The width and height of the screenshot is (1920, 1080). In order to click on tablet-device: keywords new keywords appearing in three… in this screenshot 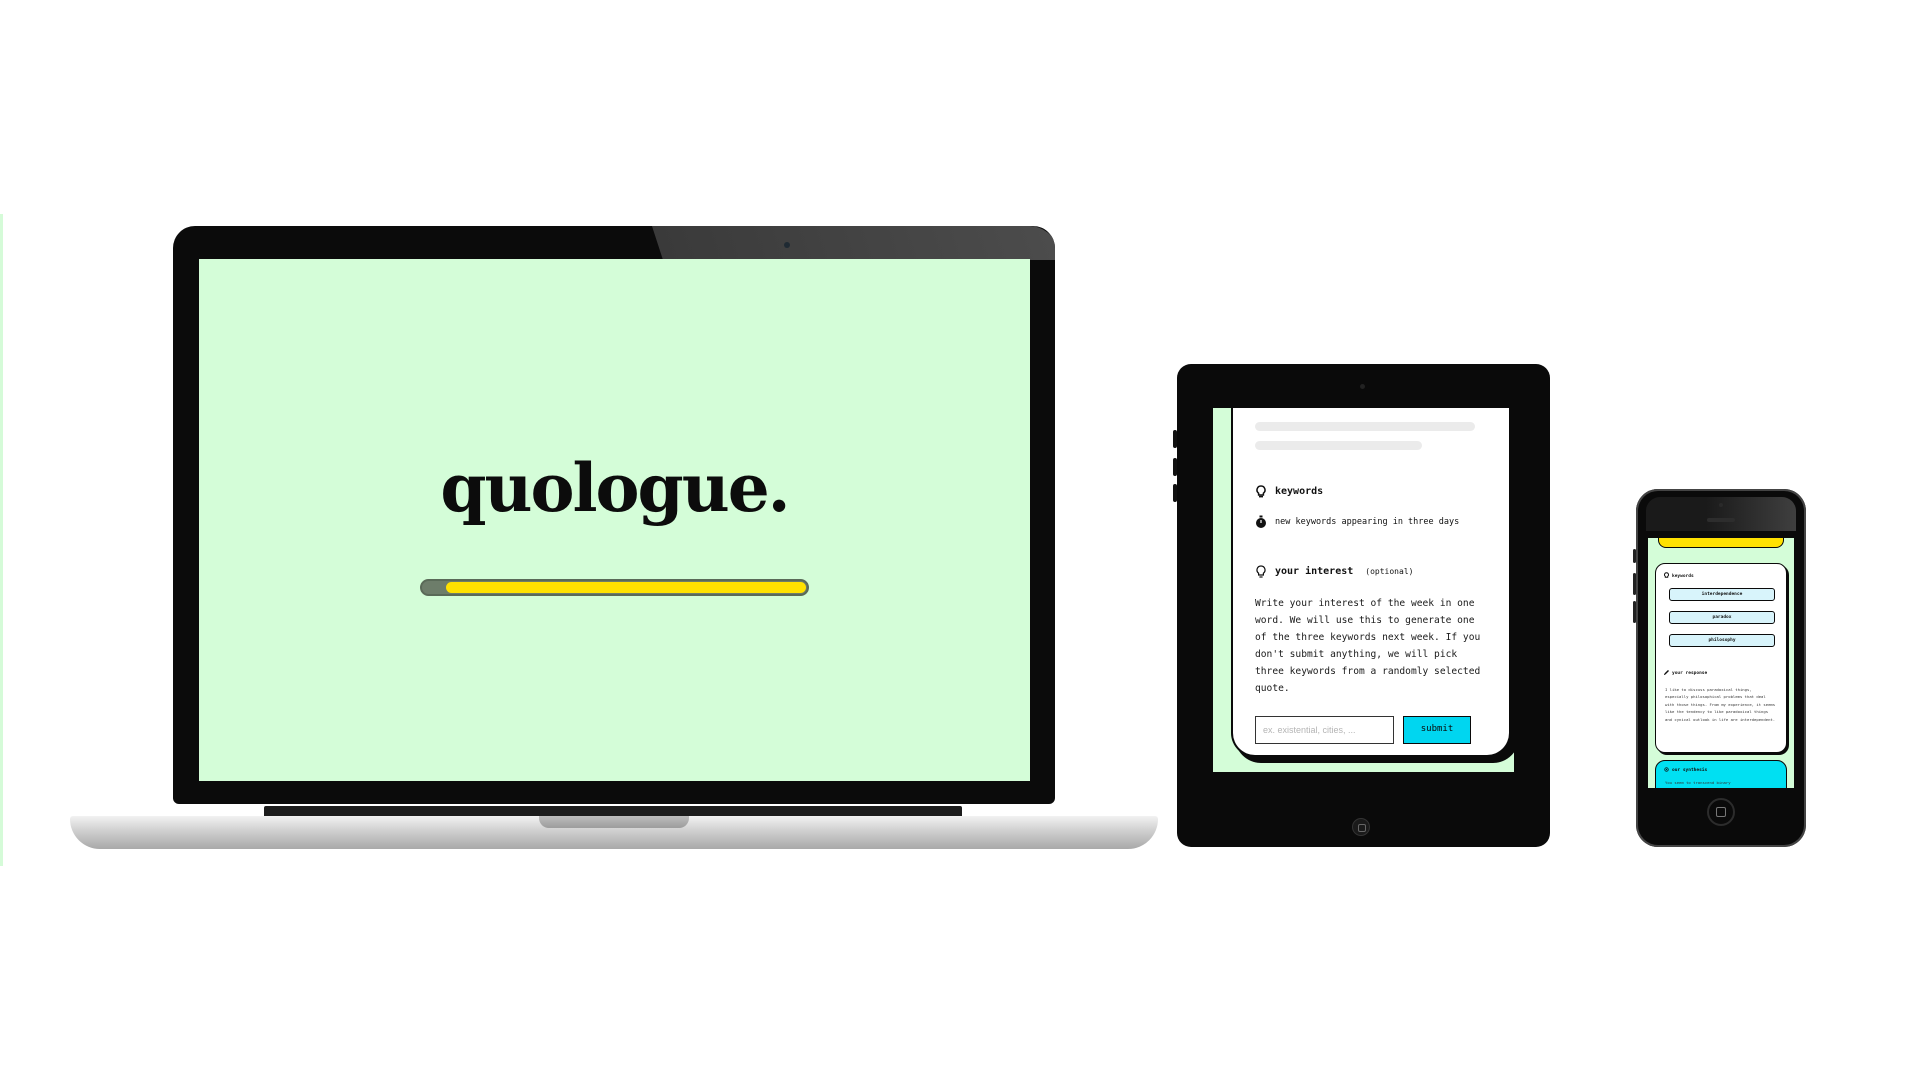, I will do `click(1361, 605)`.